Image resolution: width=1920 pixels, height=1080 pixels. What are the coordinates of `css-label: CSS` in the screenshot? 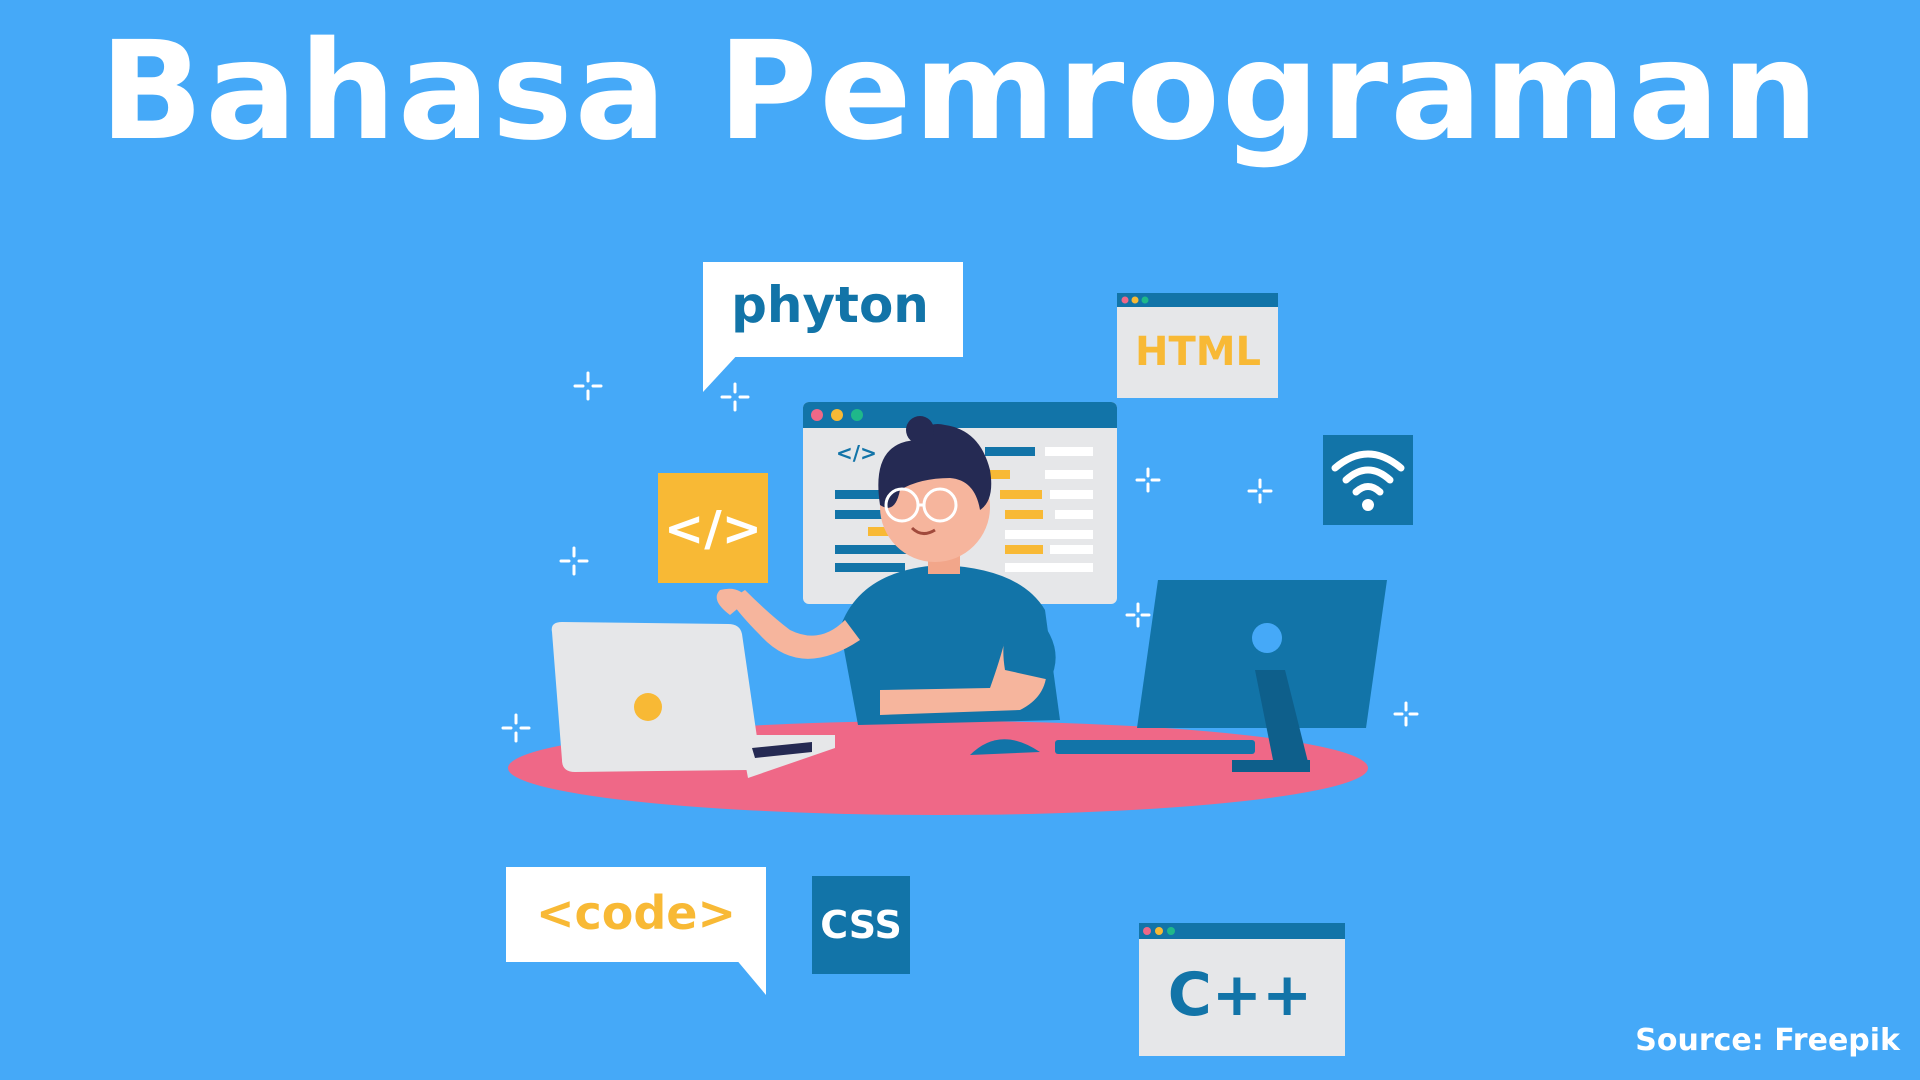 It's located at (861, 925).